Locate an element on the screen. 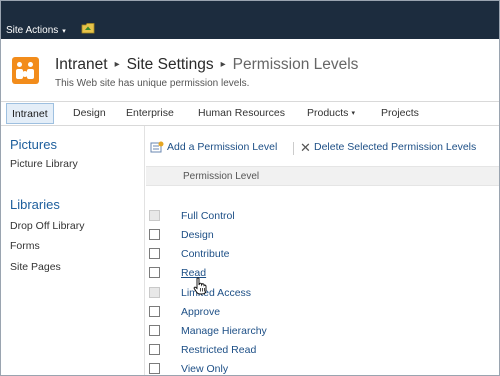 This screenshot has width=500, height=376. topnav-label: Intranet is located at coordinates (30, 114).